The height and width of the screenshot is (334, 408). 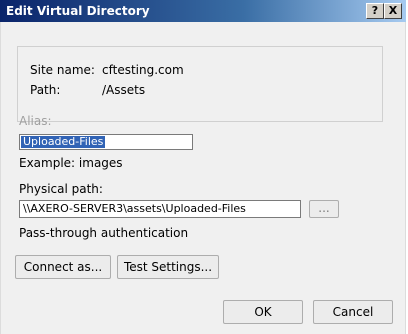 I want to click on window-title: Edit Virtual Directory, so click(x=78, y=11).